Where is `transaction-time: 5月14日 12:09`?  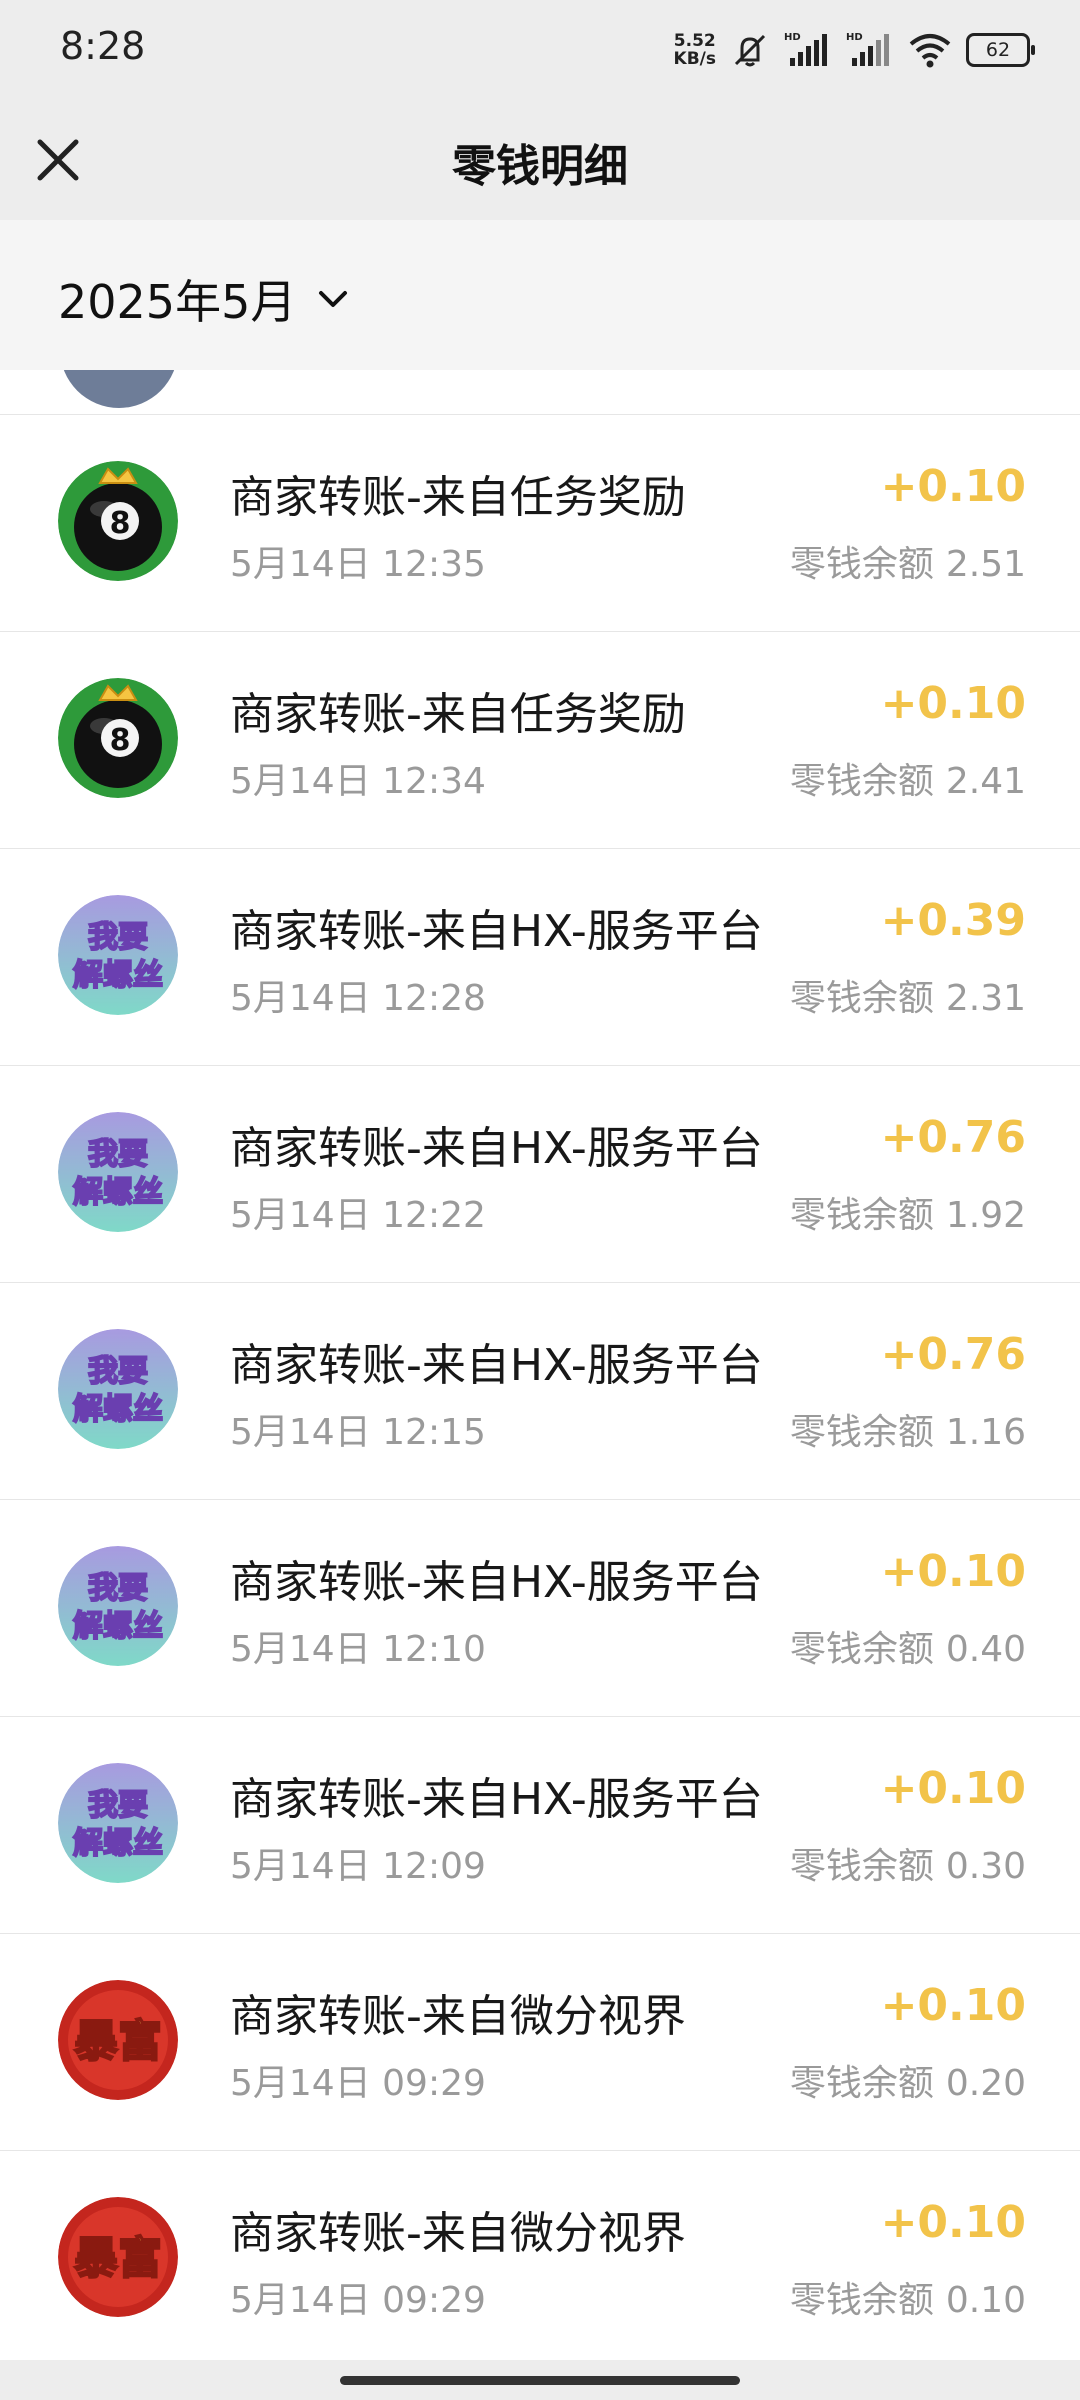
transaction-time: 5月14日 12:09 is located at coordinates (358, 1866).